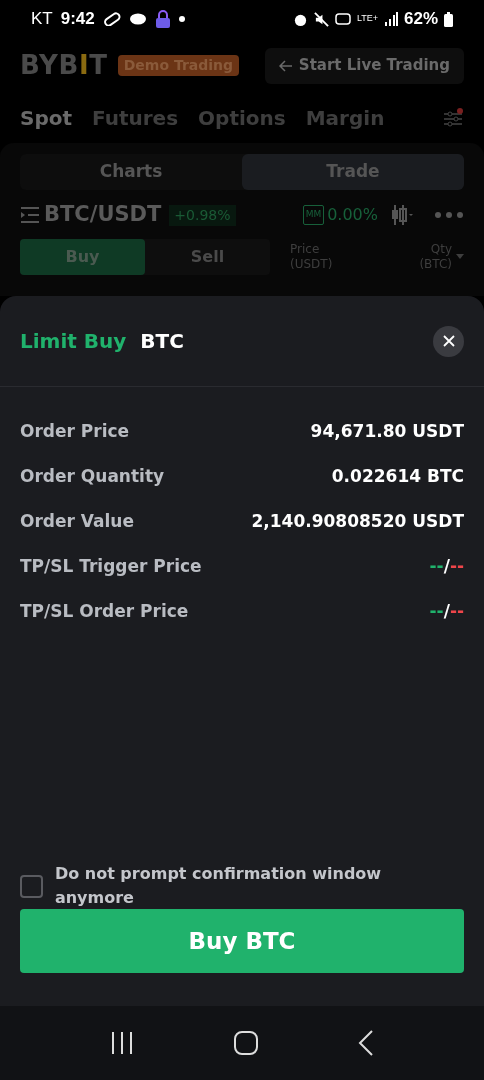 The width and height of the screenshot is (484, 1080). Describe the element at coordinates (448, 19) in the screenshot. I see `battery-icon` at that location.